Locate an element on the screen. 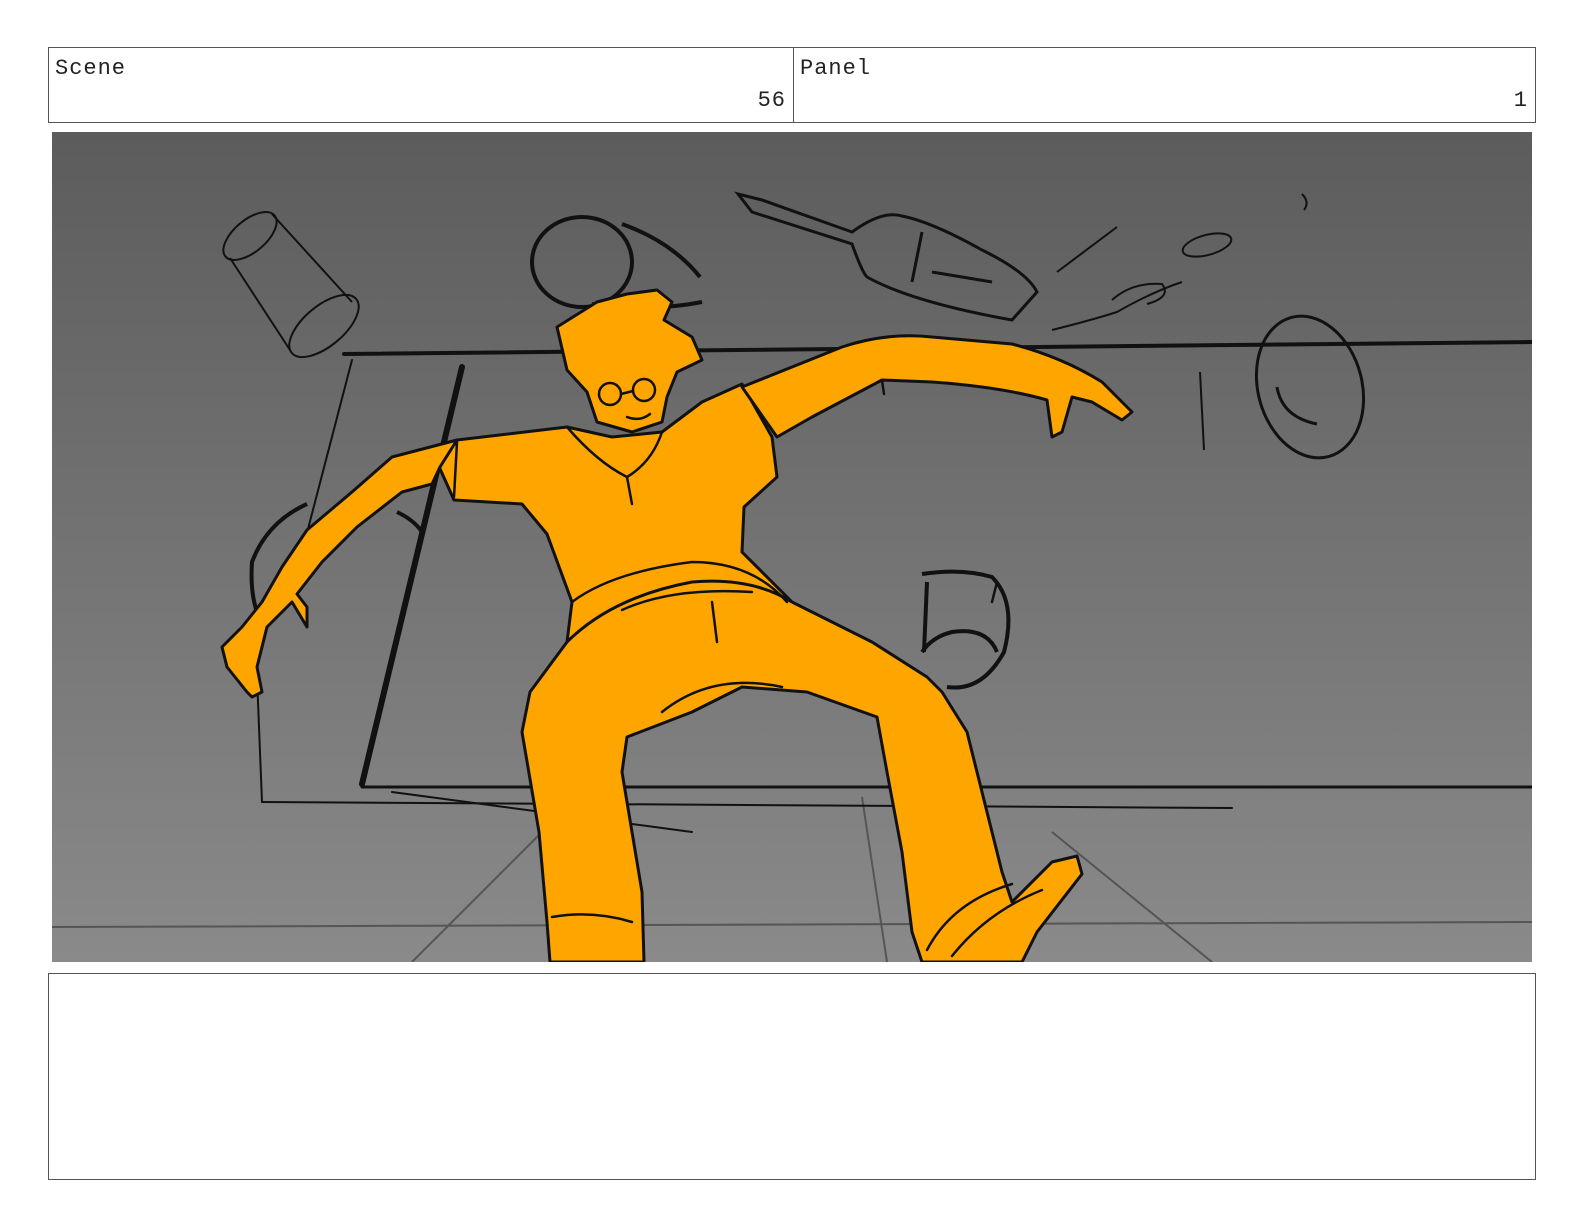 The height and width of the screenshot is (1224, 1584). scene-number: 56 is located at coordinates (771, 100).